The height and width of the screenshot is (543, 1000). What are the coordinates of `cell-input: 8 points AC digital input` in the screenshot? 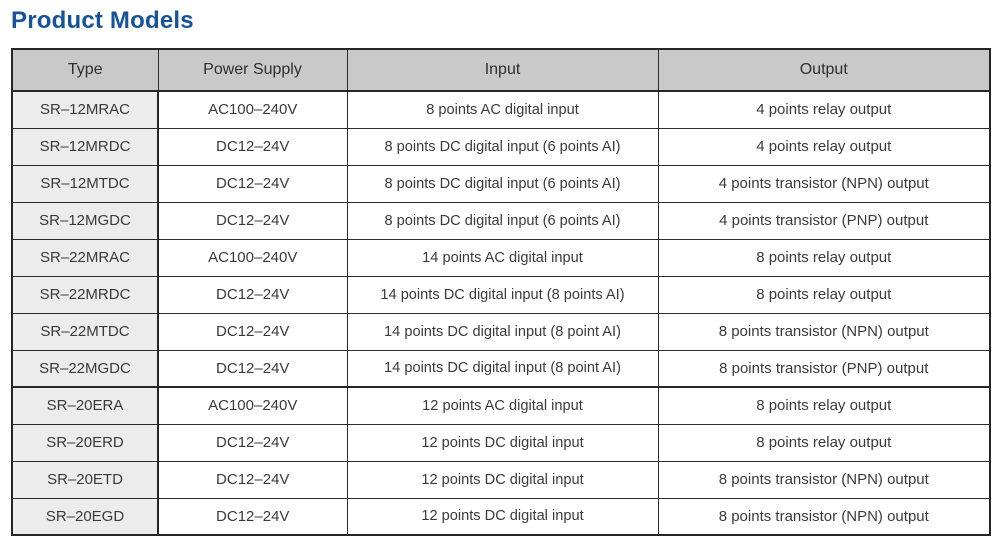 It's located at (502, 110).